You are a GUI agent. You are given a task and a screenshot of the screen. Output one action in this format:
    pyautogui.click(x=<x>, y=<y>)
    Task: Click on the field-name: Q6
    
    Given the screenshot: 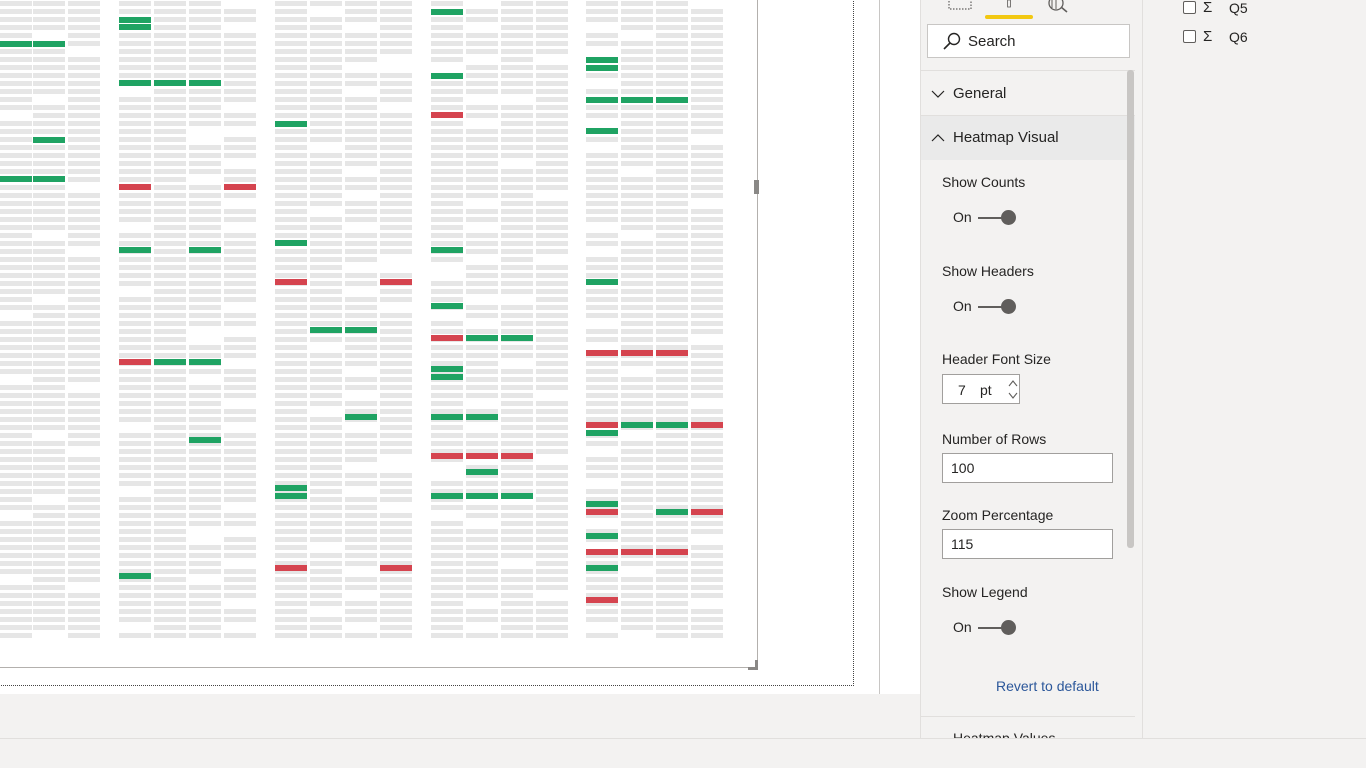 What is the action you would take?
    pyautogui.click(x=1238, y=37)
    